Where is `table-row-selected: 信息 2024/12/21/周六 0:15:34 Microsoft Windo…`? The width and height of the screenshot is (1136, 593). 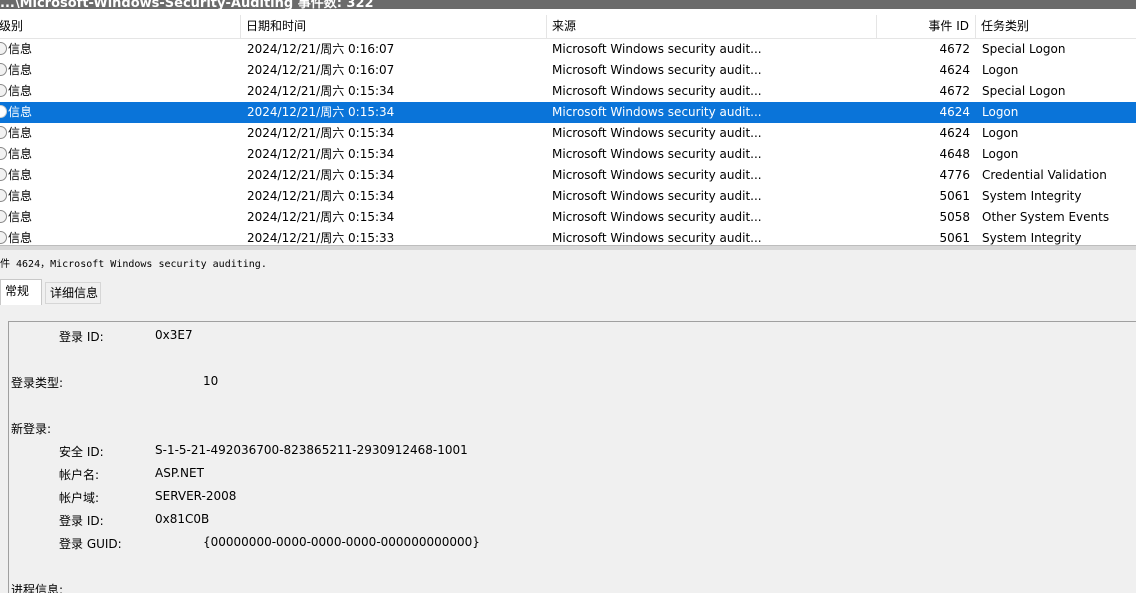 table-row-selected: 信息 2024/12/21/周六 0:15:34 Microsoft Windo… is located at coordinates (568, 112).